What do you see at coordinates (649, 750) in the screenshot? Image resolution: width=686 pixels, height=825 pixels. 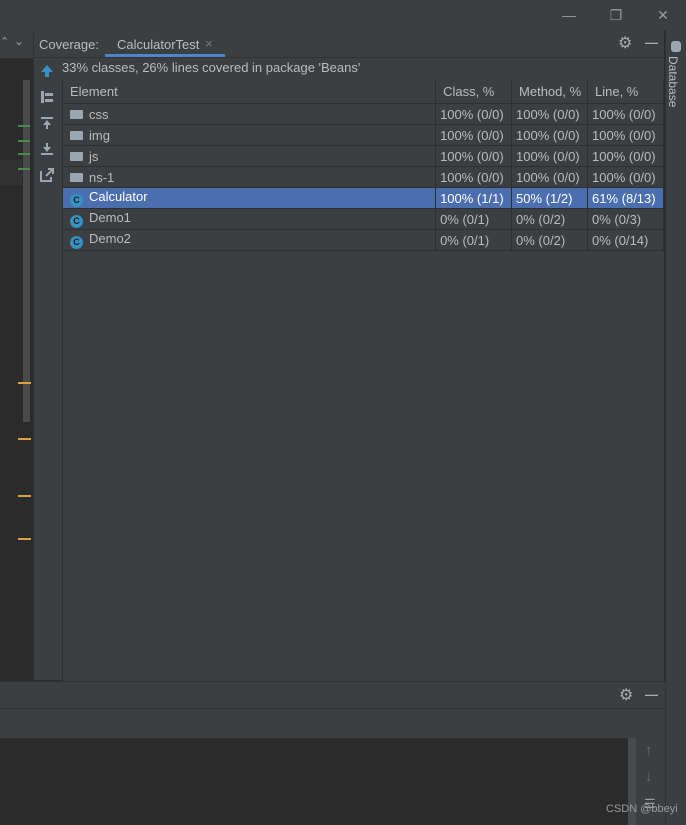 I see `arrow-up-icon: ↑` at bounding box center [649, 750].